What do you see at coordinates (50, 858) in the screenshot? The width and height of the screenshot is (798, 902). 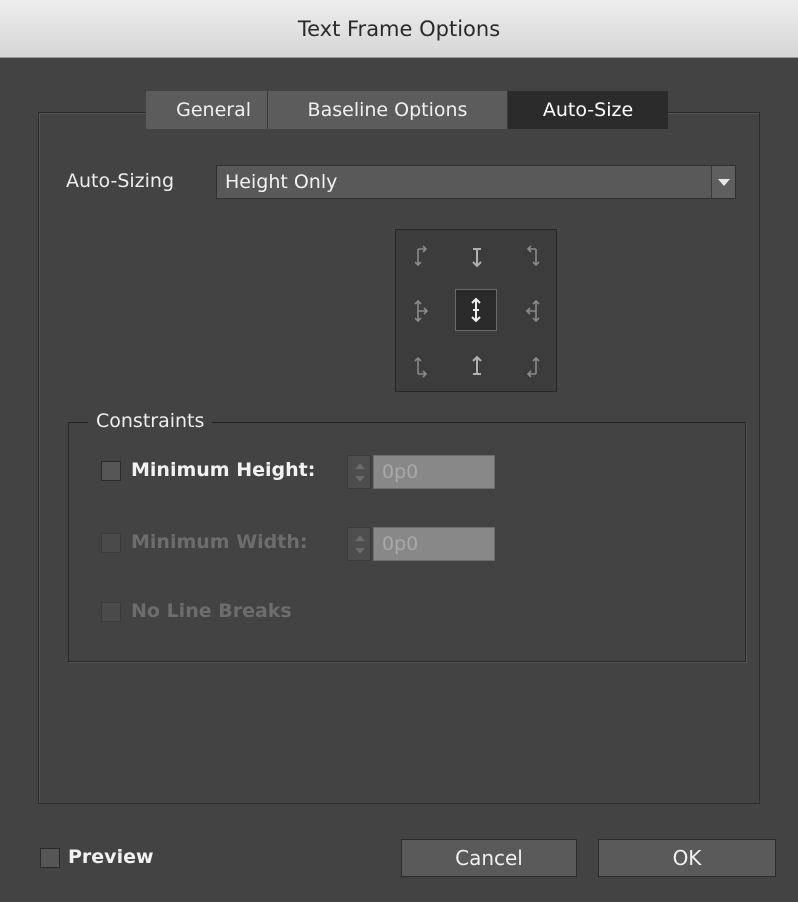 I see `preview-checkbox` at bounding box center [50, 858].